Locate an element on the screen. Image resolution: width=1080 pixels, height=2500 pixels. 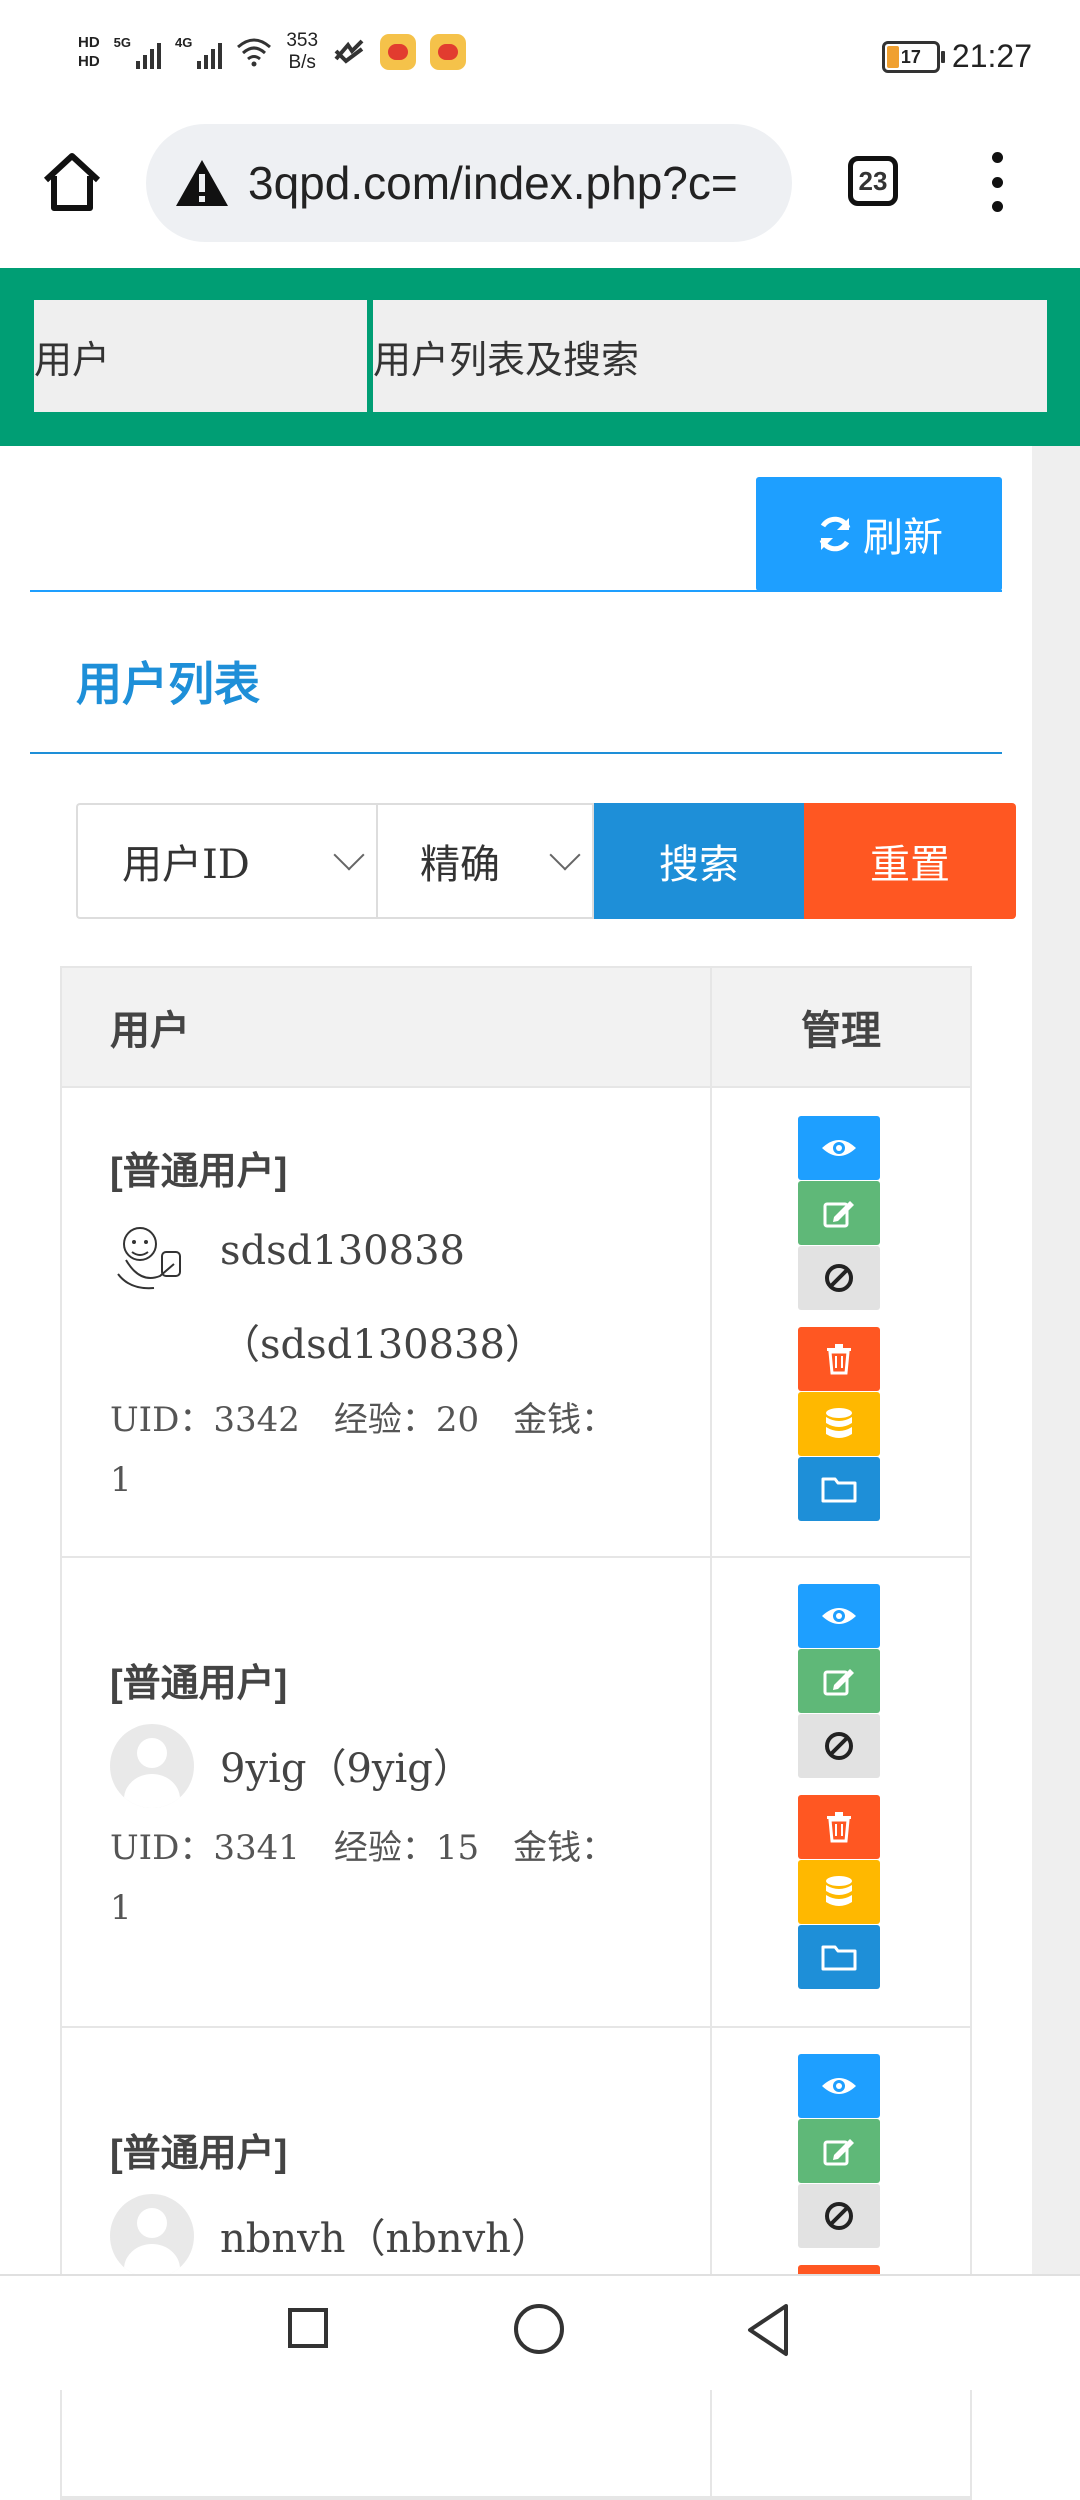
signal-4g-icon: 4G is located at coordinates (199, 52).